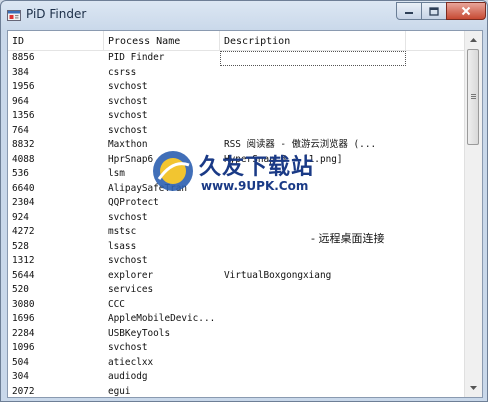  I want to click on cell-process-name: atieclxx, so click(131, 362).